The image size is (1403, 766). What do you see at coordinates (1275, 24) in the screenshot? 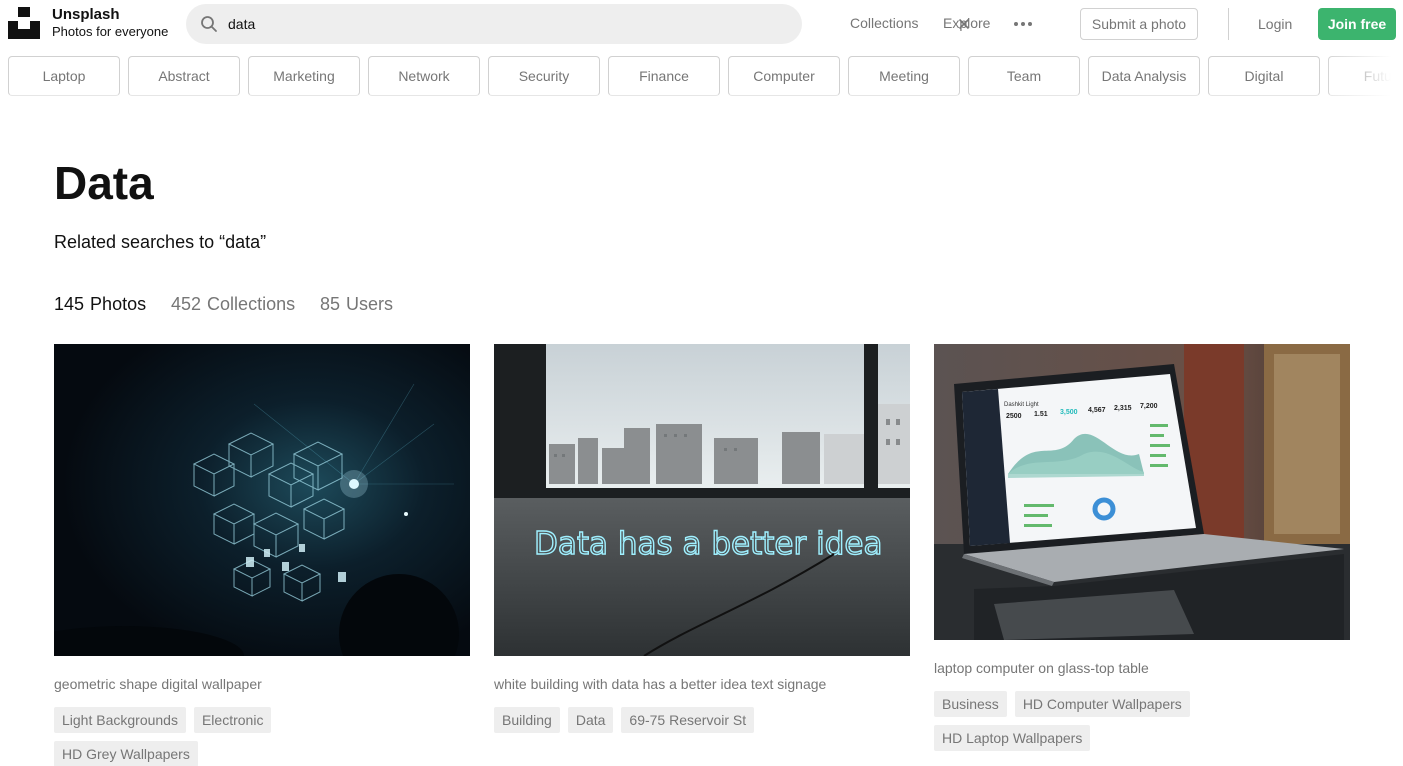
I see `login-link: Login` at bounding box center [1275, 24].